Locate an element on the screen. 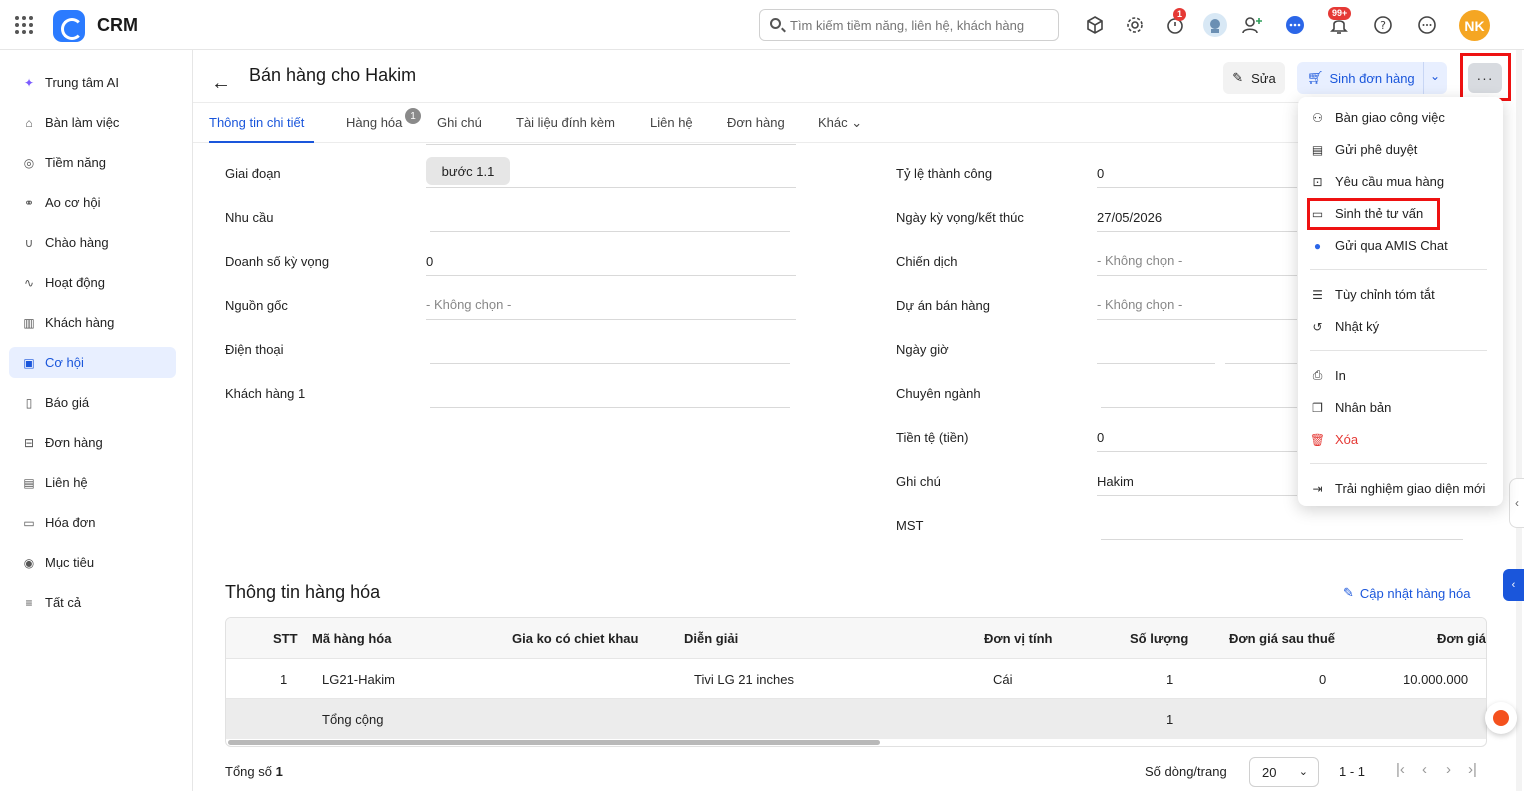 Image resolution: width=1524 pixels, height=791 pixels. search-input is located at coordinates (920, 25).